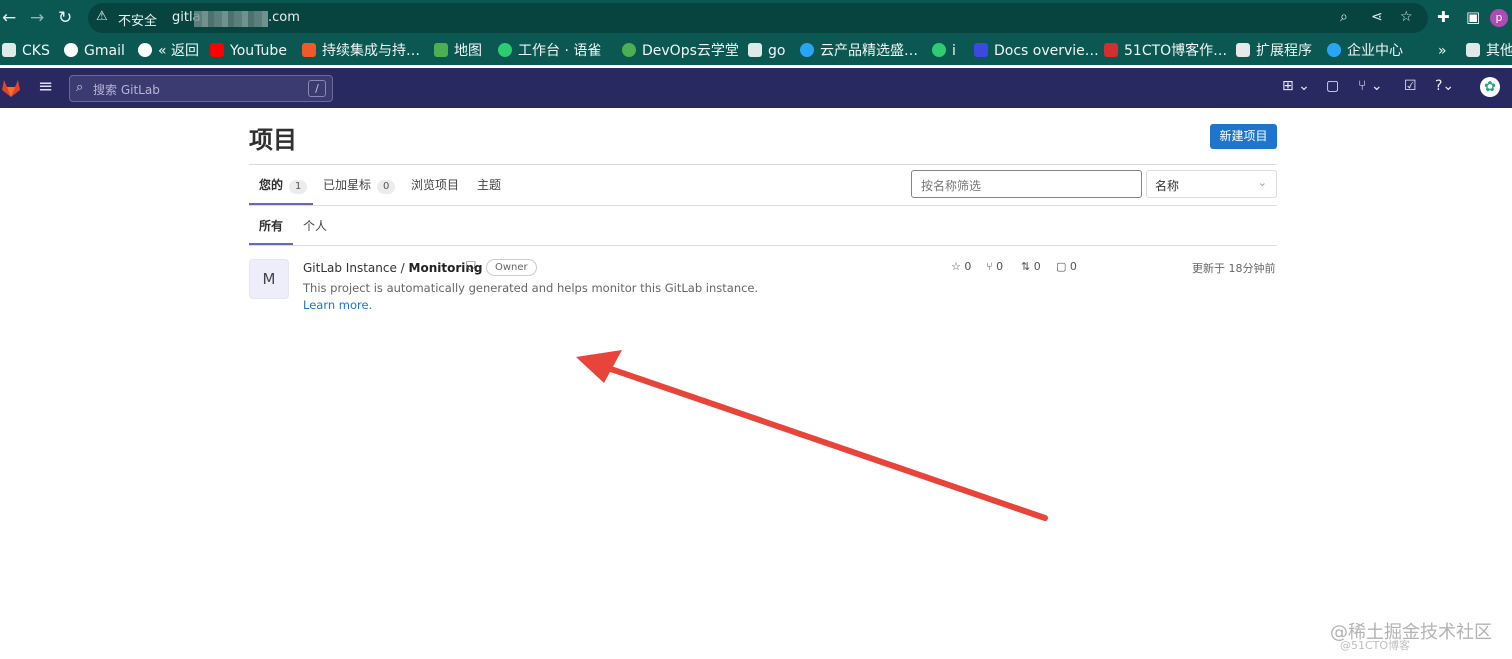  What do you see at coordinates (1111, 50) in the screenshot?
I see `51cto-icon` at bounding box center [1111, 50].